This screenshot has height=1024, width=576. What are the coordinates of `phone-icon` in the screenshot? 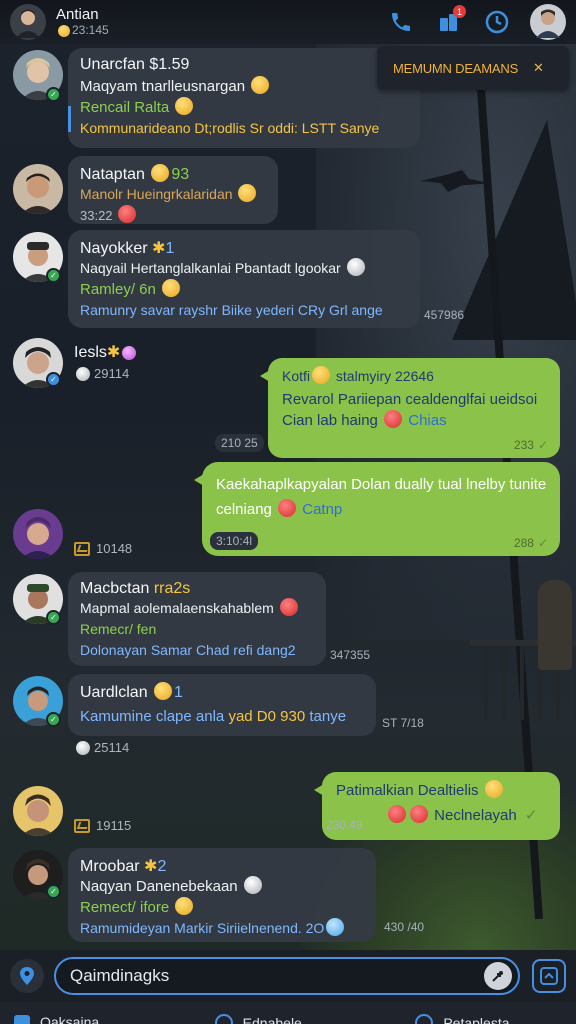 It's located at (401, 22).